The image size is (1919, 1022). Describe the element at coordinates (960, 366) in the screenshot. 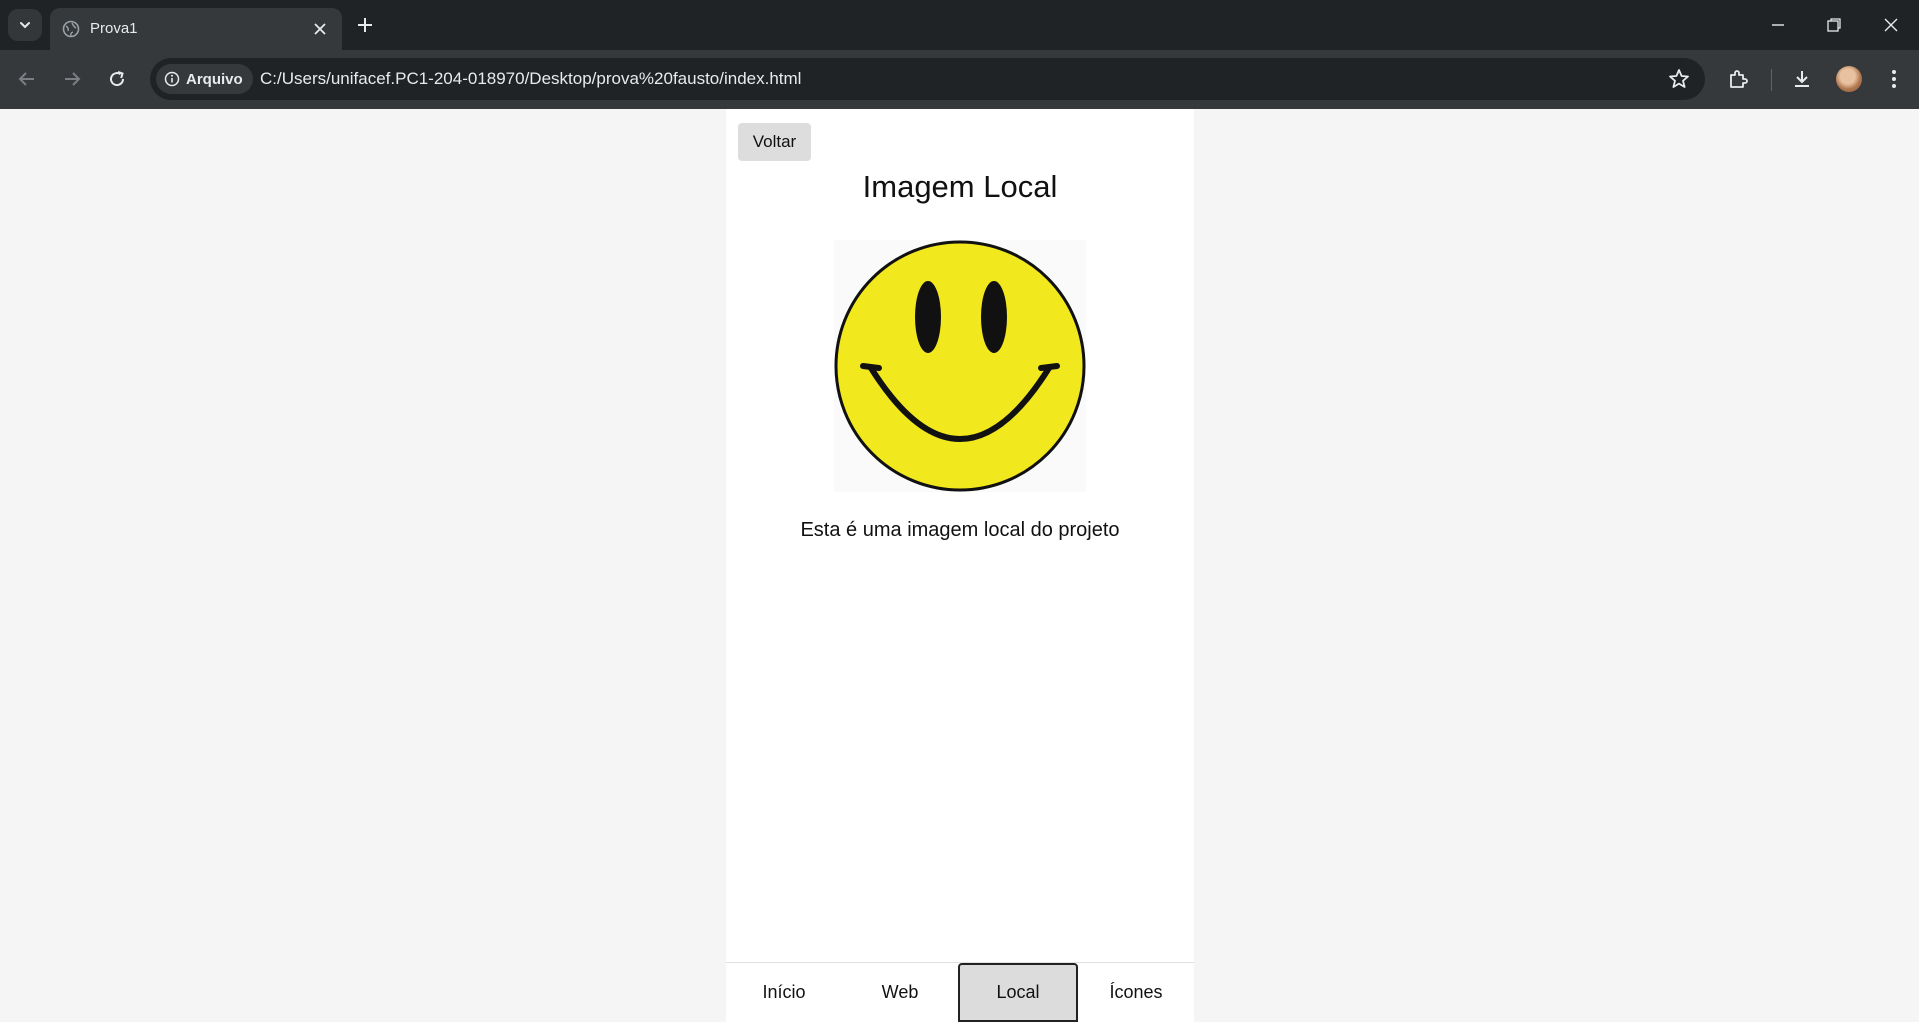

I see `smiley-face-image` at that location.